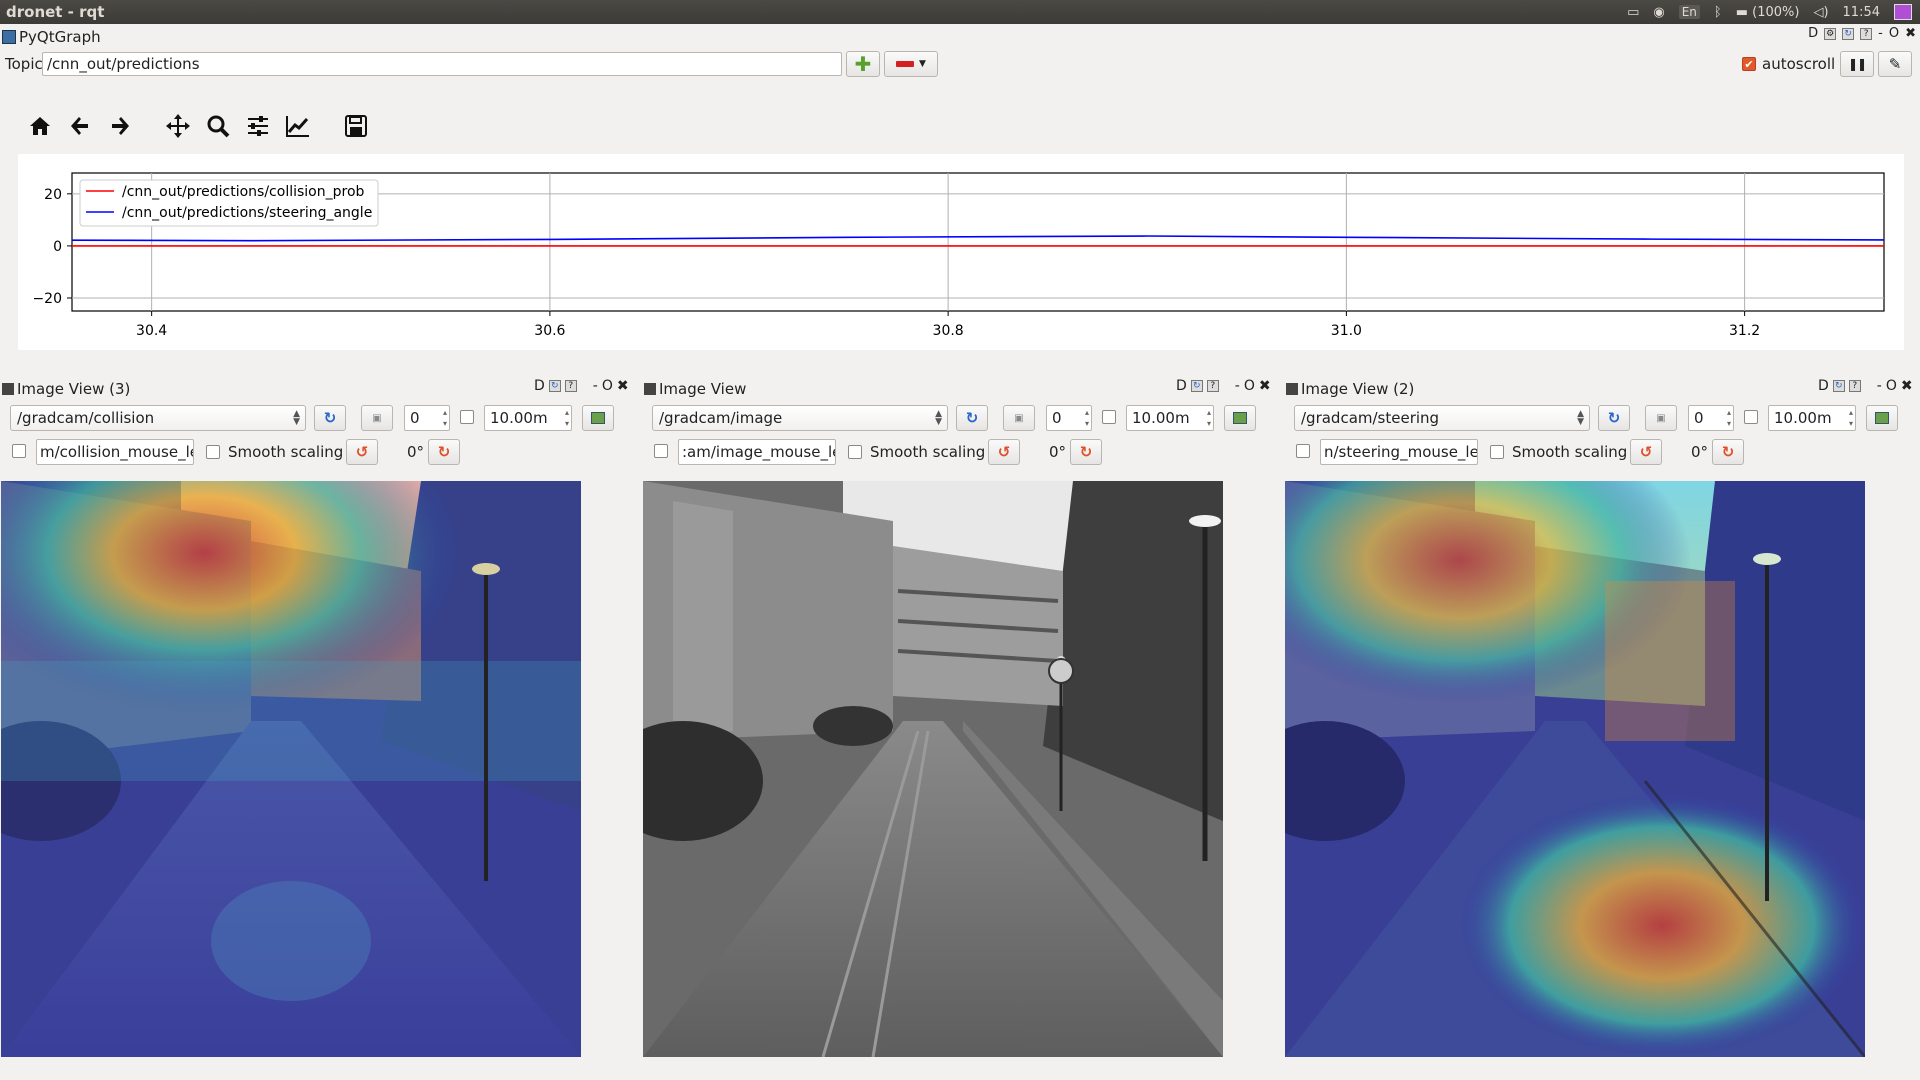  What do you see at coordinates (60, 37) in the screenshot?
I see `plugin-title: PyQtGraph` at bounding box center [60, 37].